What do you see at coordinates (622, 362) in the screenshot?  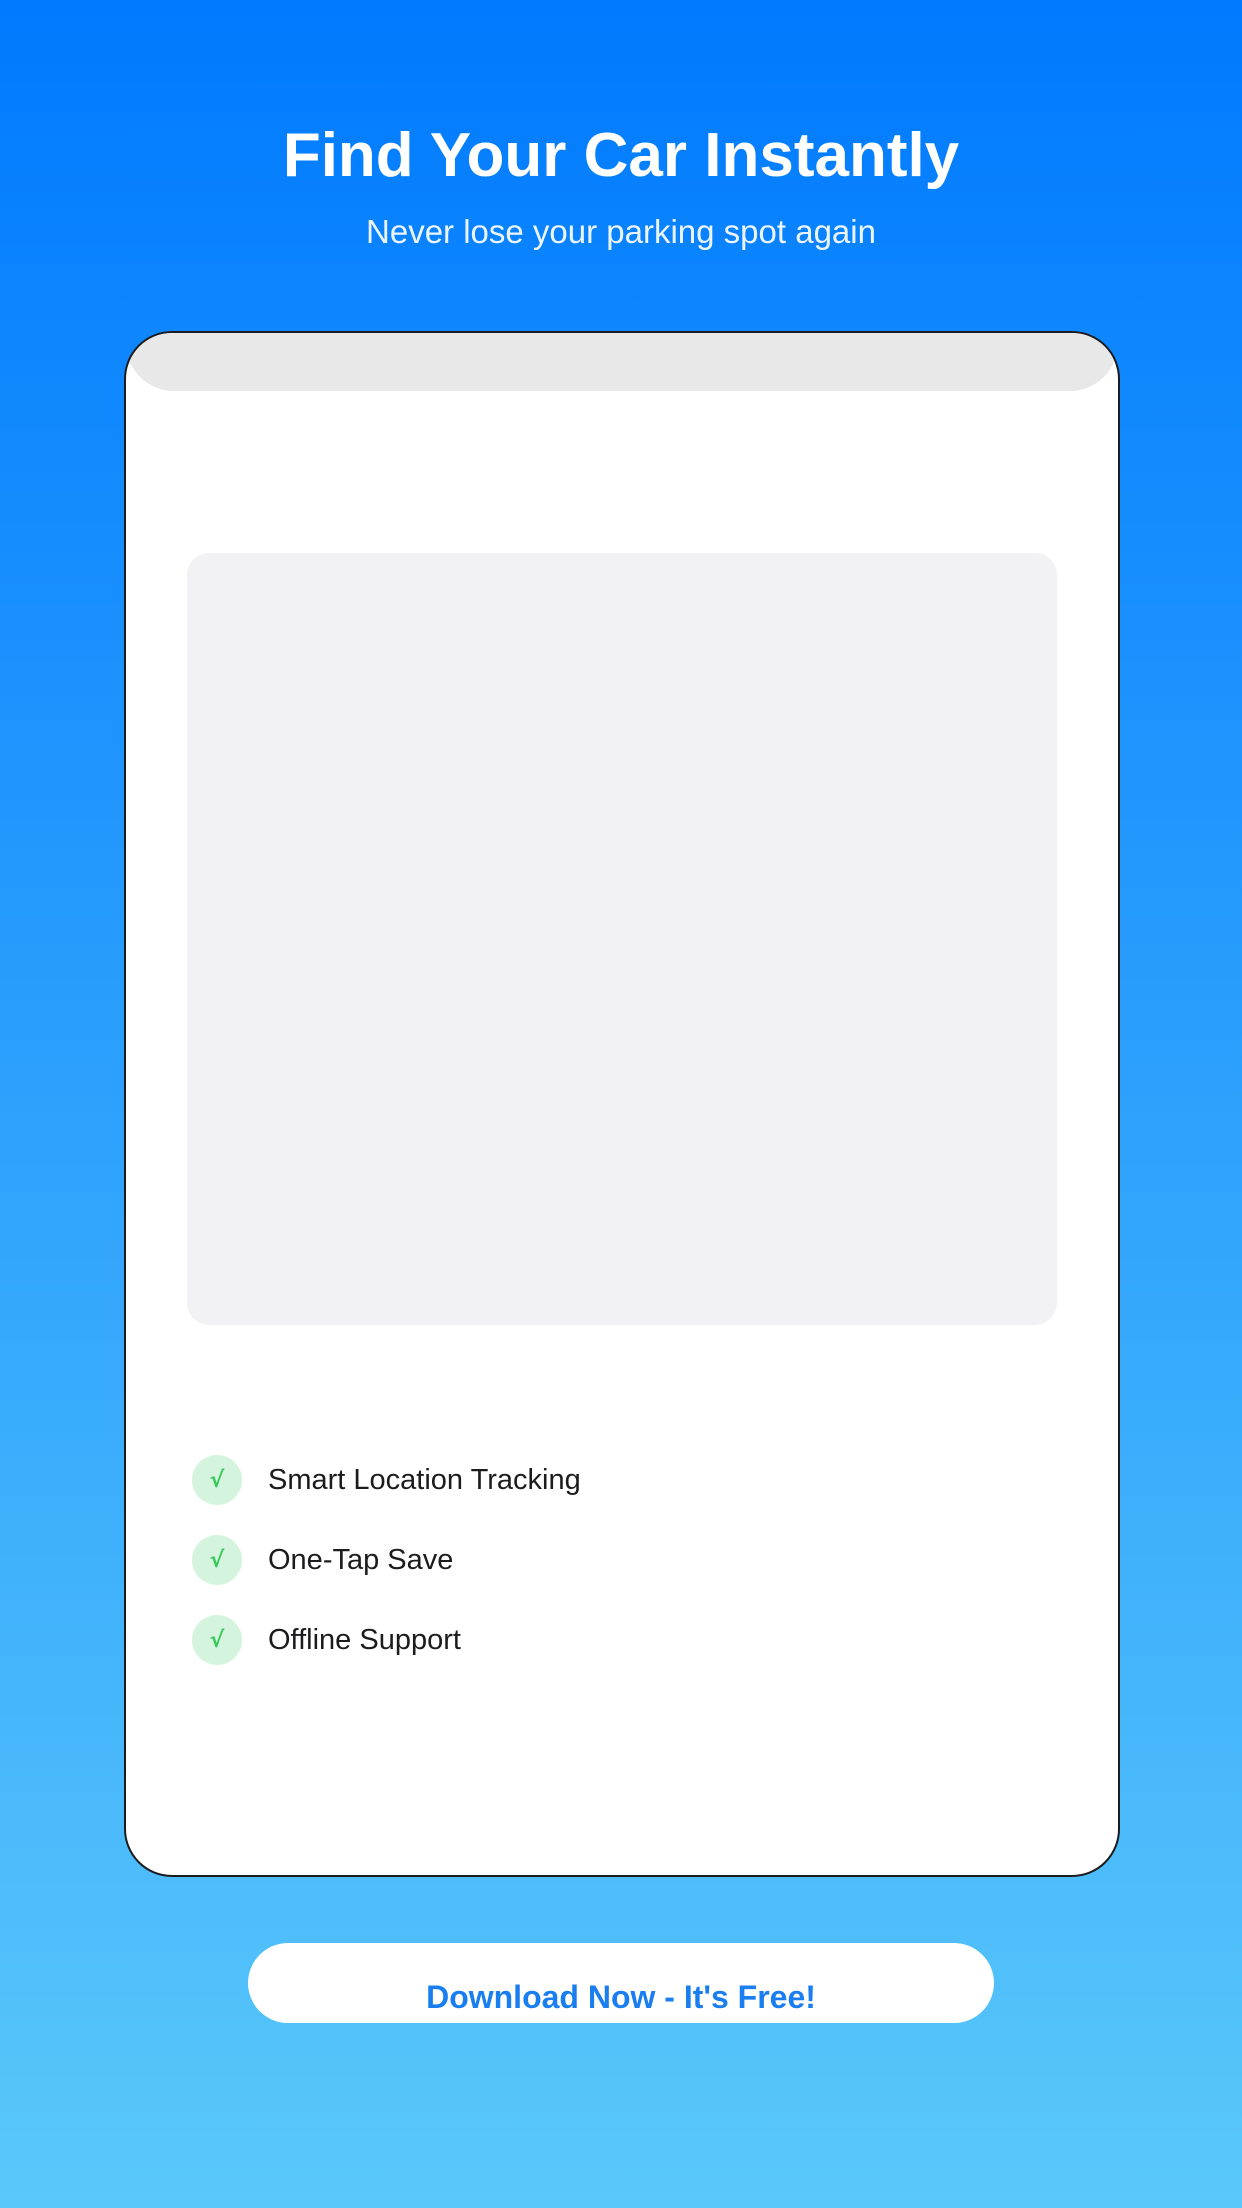 I see `phone-status-bar` at bounding box center [622, 362].